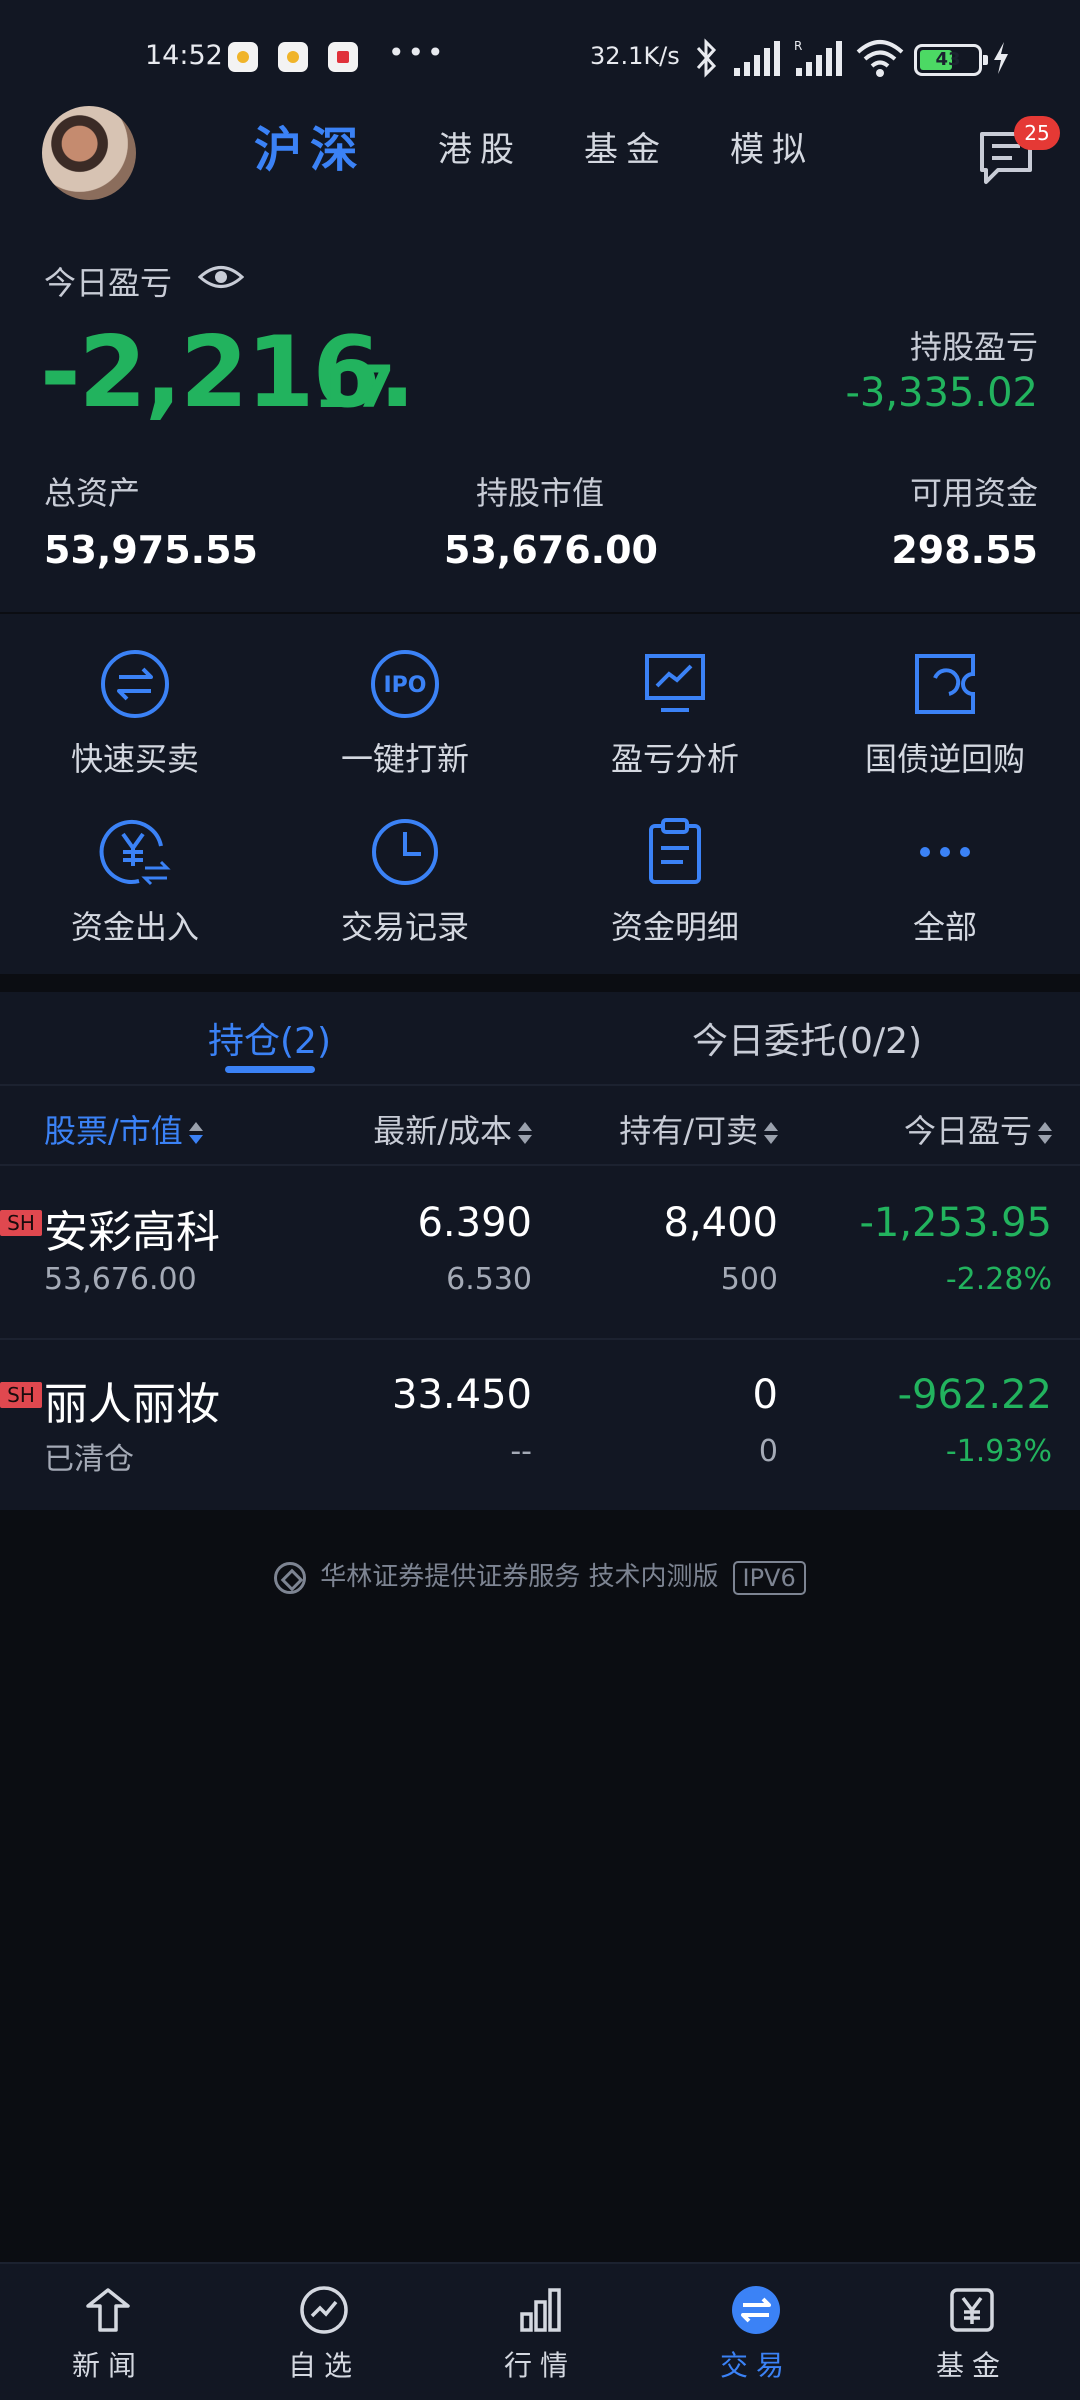 This screenshot has height=2400, width=1080. I want to click on column-today-pl: 今日盈亏, so click(978, 1129).